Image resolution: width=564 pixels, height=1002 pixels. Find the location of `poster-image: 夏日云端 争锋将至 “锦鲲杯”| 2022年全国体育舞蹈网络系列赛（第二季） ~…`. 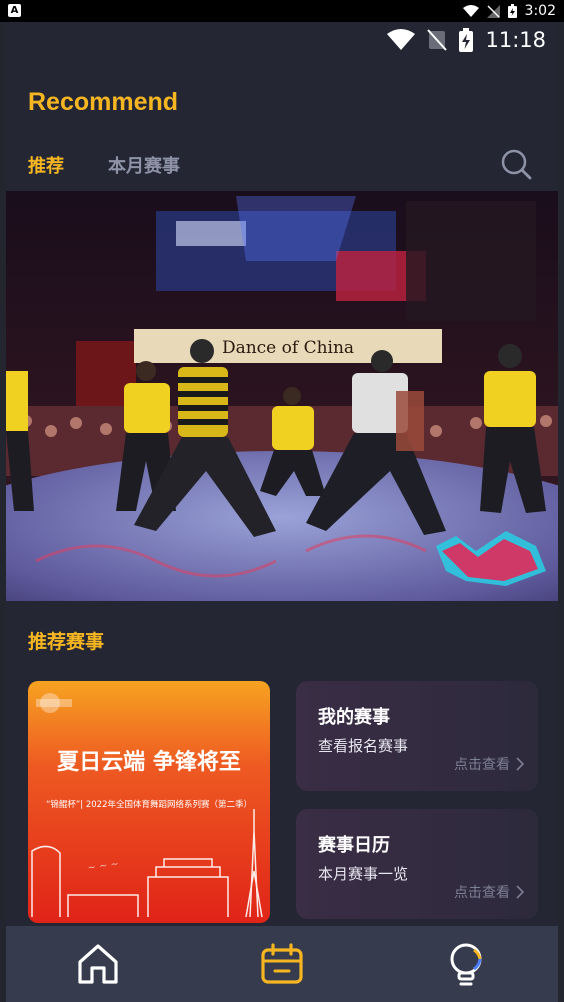

poster-image: 夏日云端 争锋将至 “锦鲲杯”| 2022年全国体育舞蹈网络系列赛（第二季） ~… is located at coordinates (149, 802).